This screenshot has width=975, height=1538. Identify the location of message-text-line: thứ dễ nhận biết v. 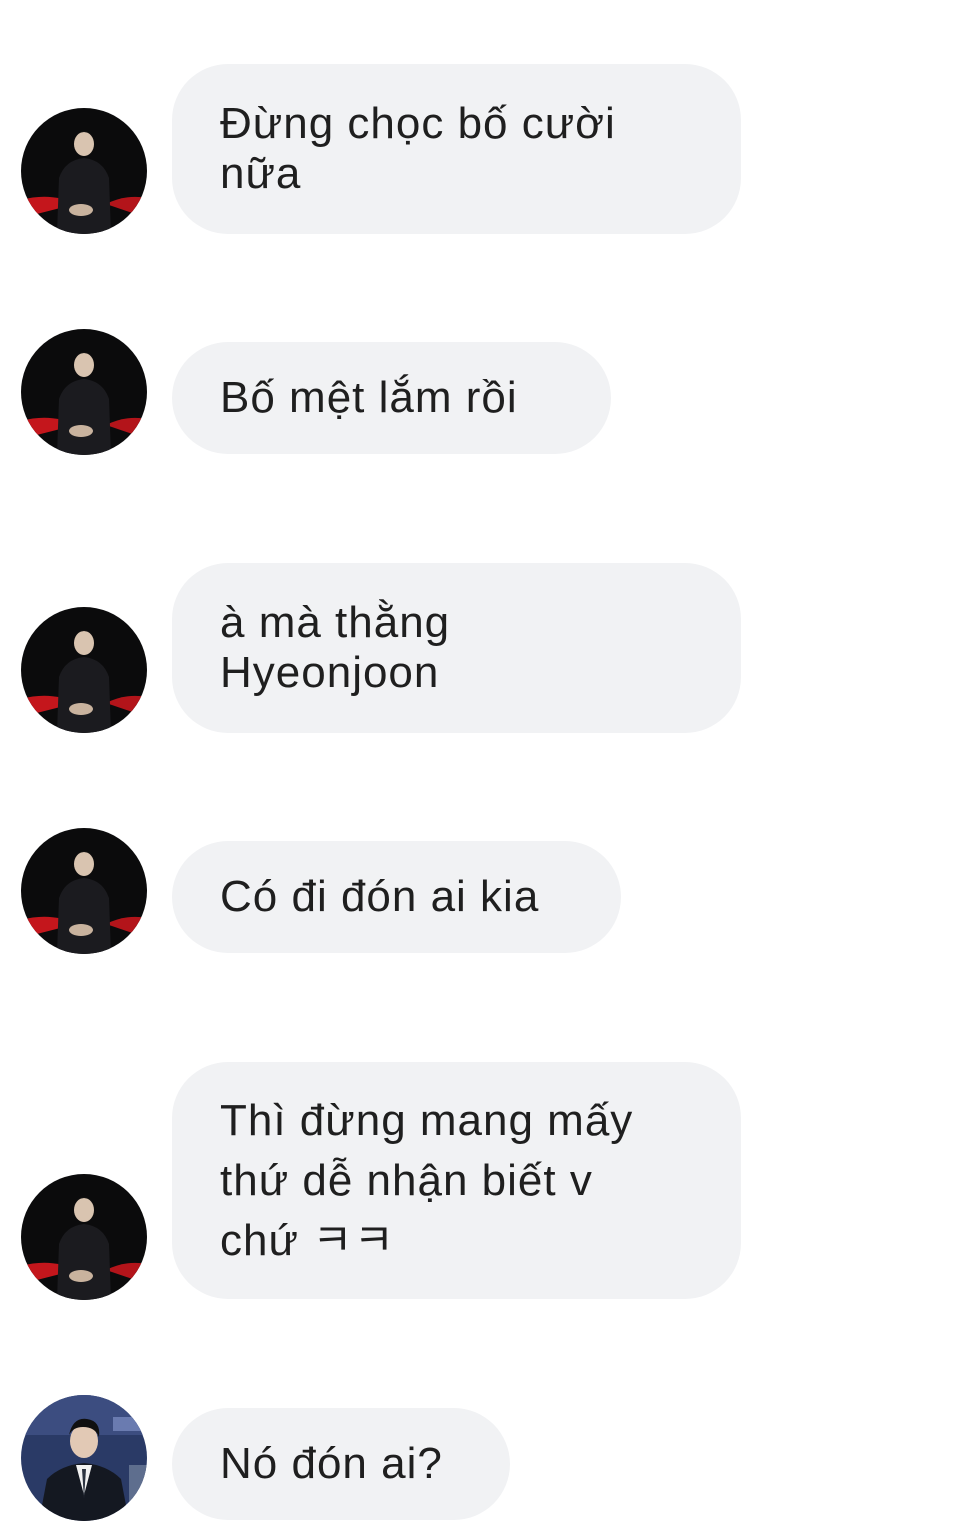
(406, 1180).